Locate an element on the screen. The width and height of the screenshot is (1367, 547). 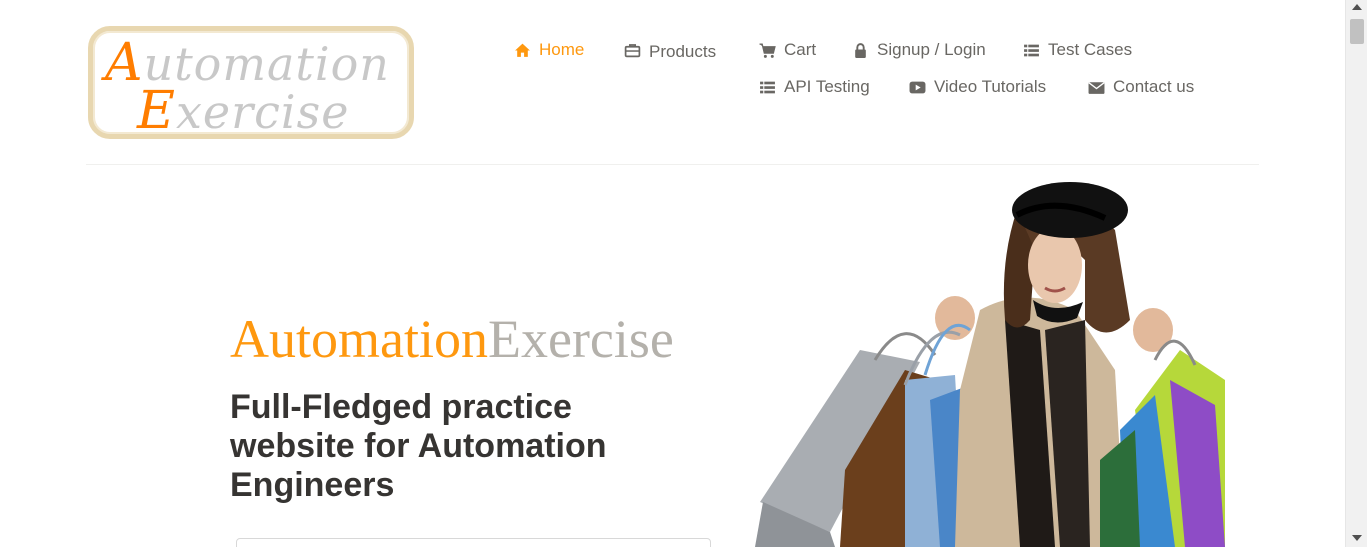
hero-brand-part1: Automation is located at coordinates (359, 339).